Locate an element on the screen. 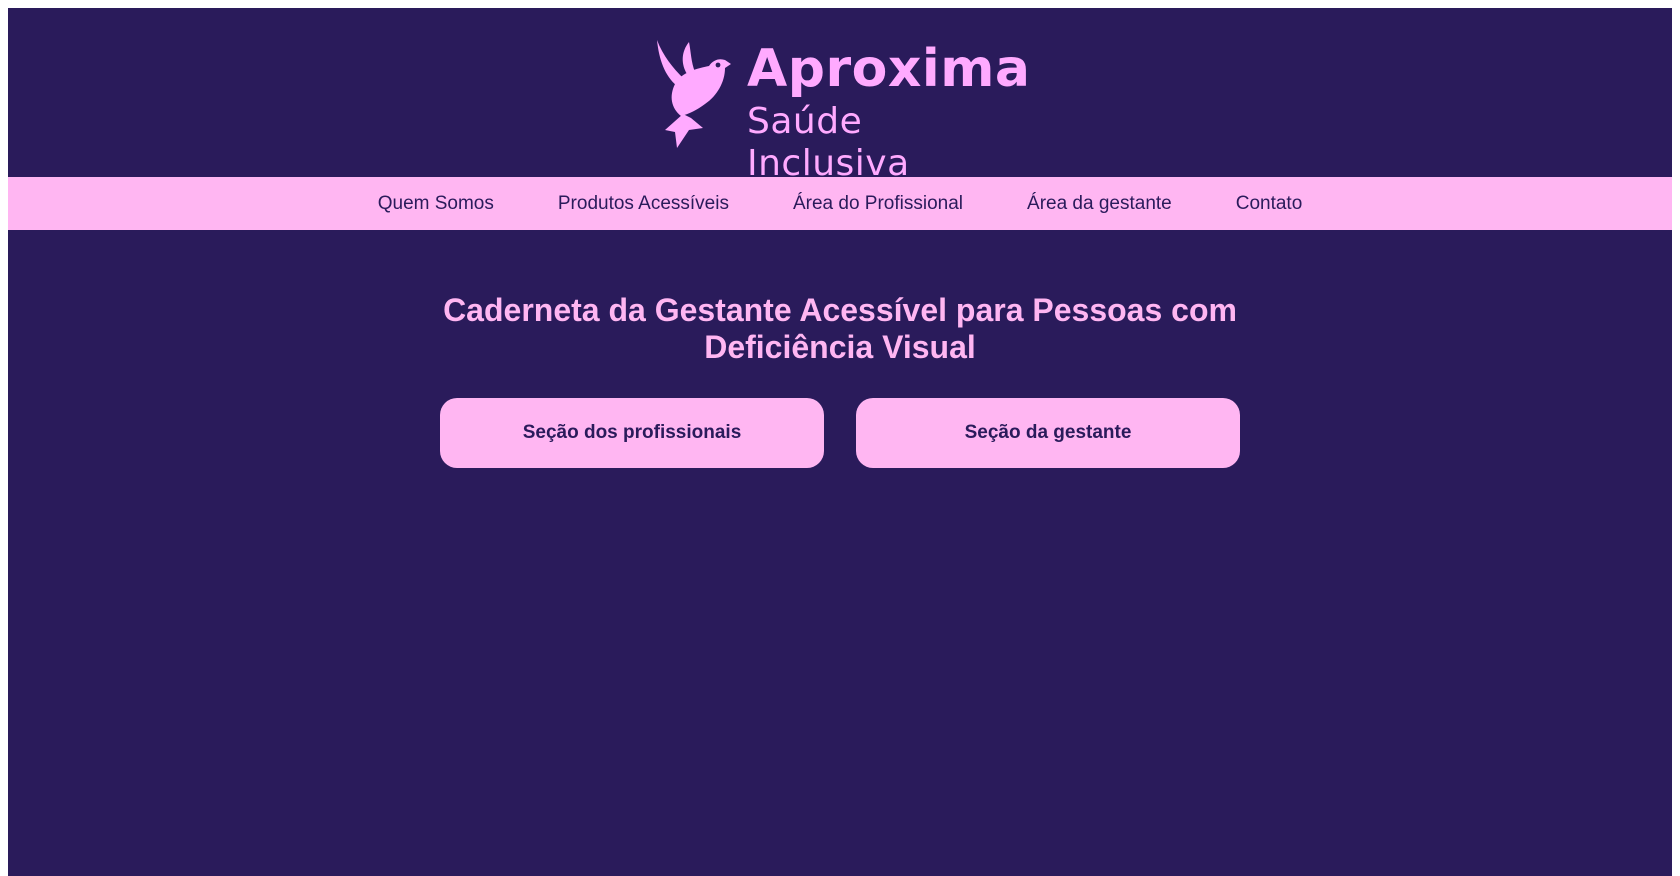  brand-tagline: Saúde Inclusiva is located at coordinates (828, 142).